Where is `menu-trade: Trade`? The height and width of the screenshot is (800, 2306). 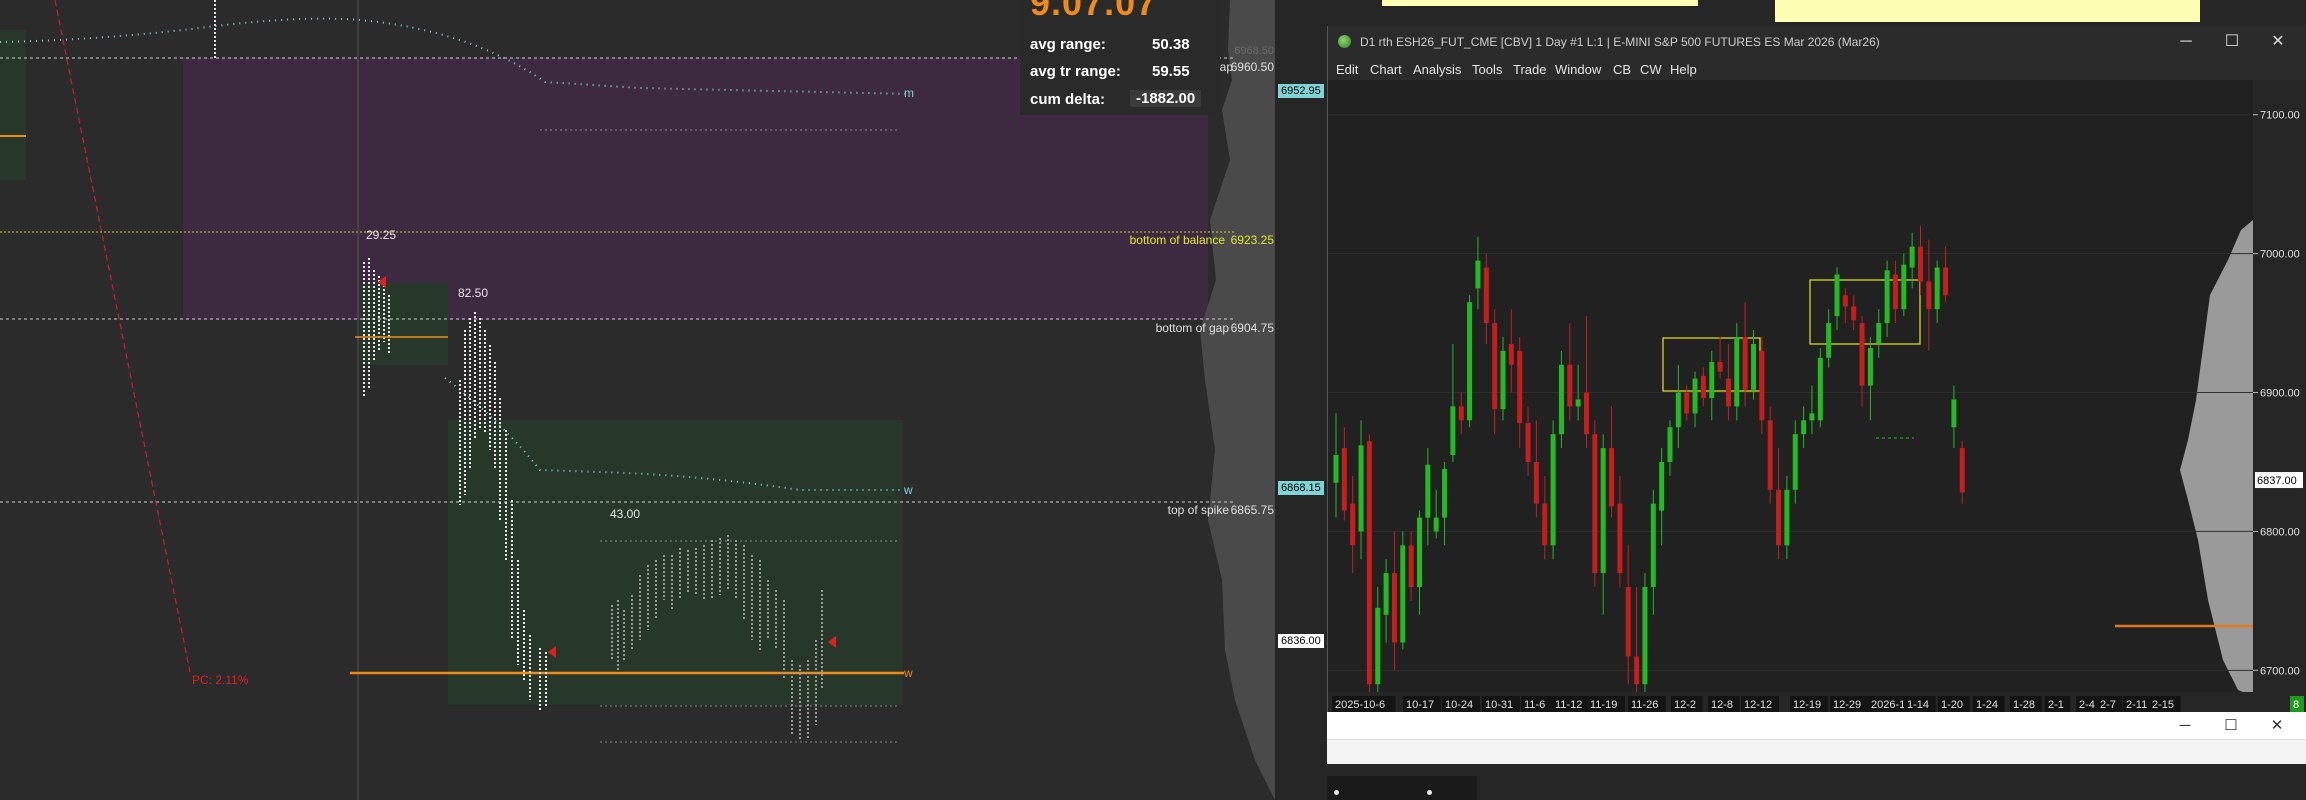
menu-trade: Trade is located at coordinates (1529, 69).